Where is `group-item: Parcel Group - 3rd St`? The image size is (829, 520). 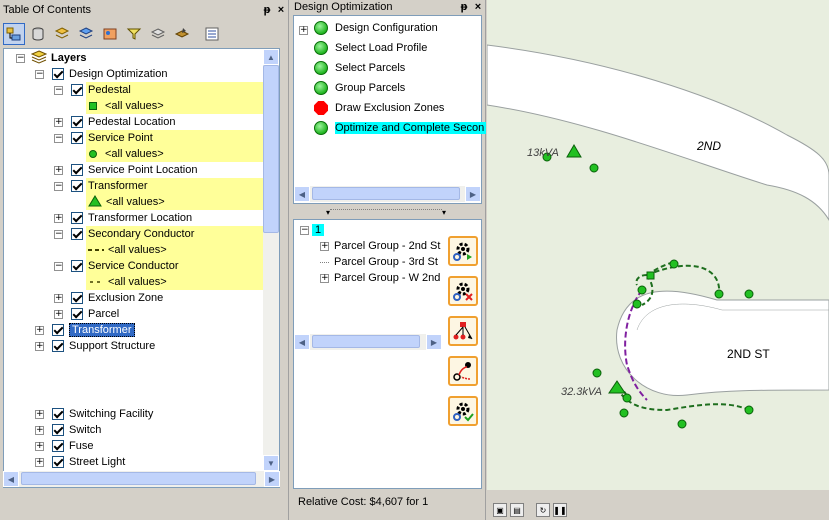
group-item: Parcel Group - 3rd St is located at coordinates (379, 262).